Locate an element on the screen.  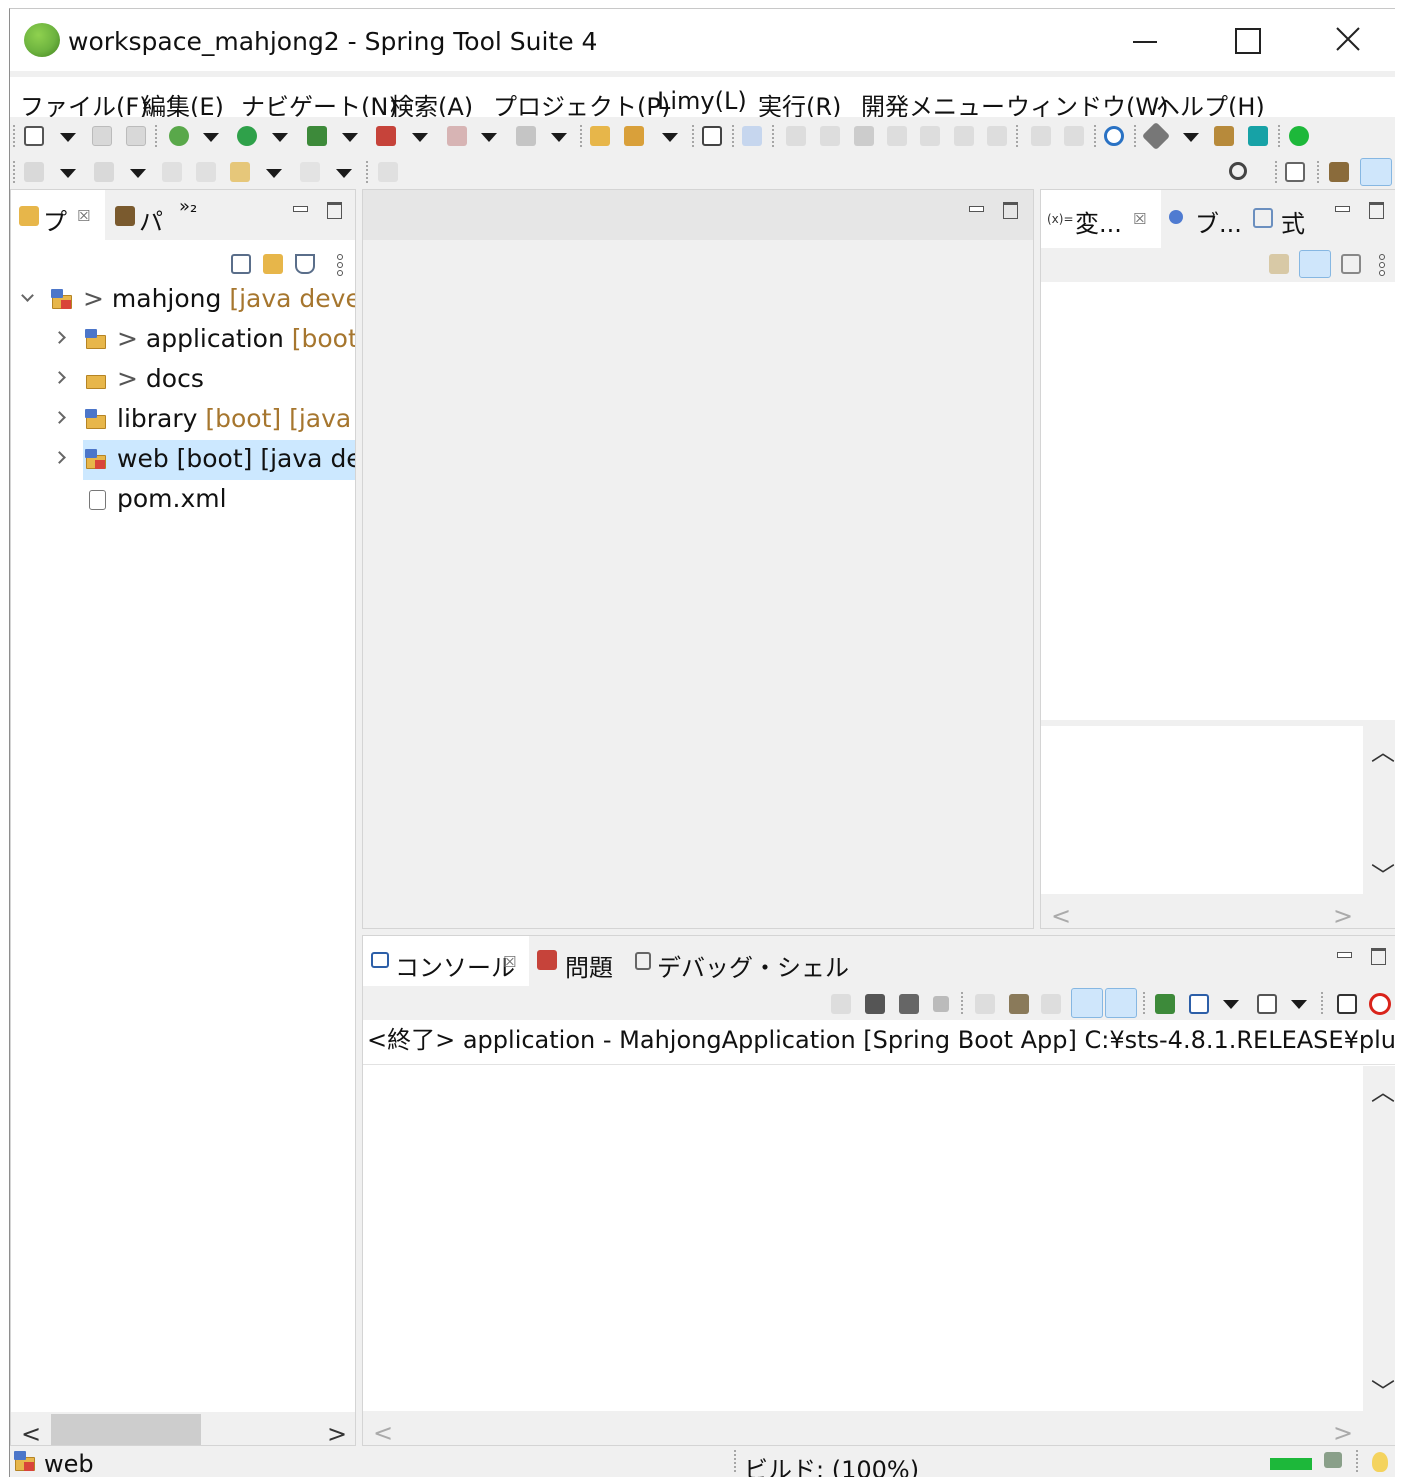
tab-variables: (x)= 変... ☒ is located at coordinates (1101, 219).